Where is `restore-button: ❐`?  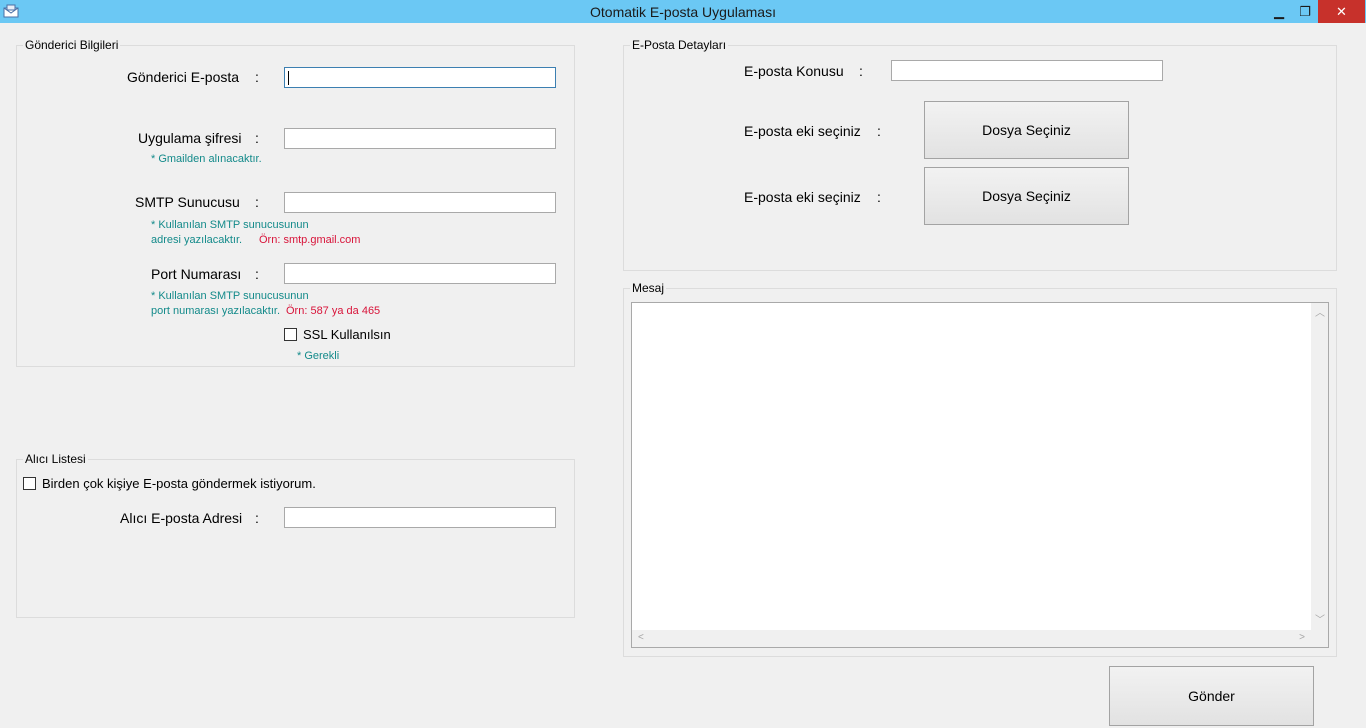
restore-button: ❐ is located at coordinates (1305, 11).